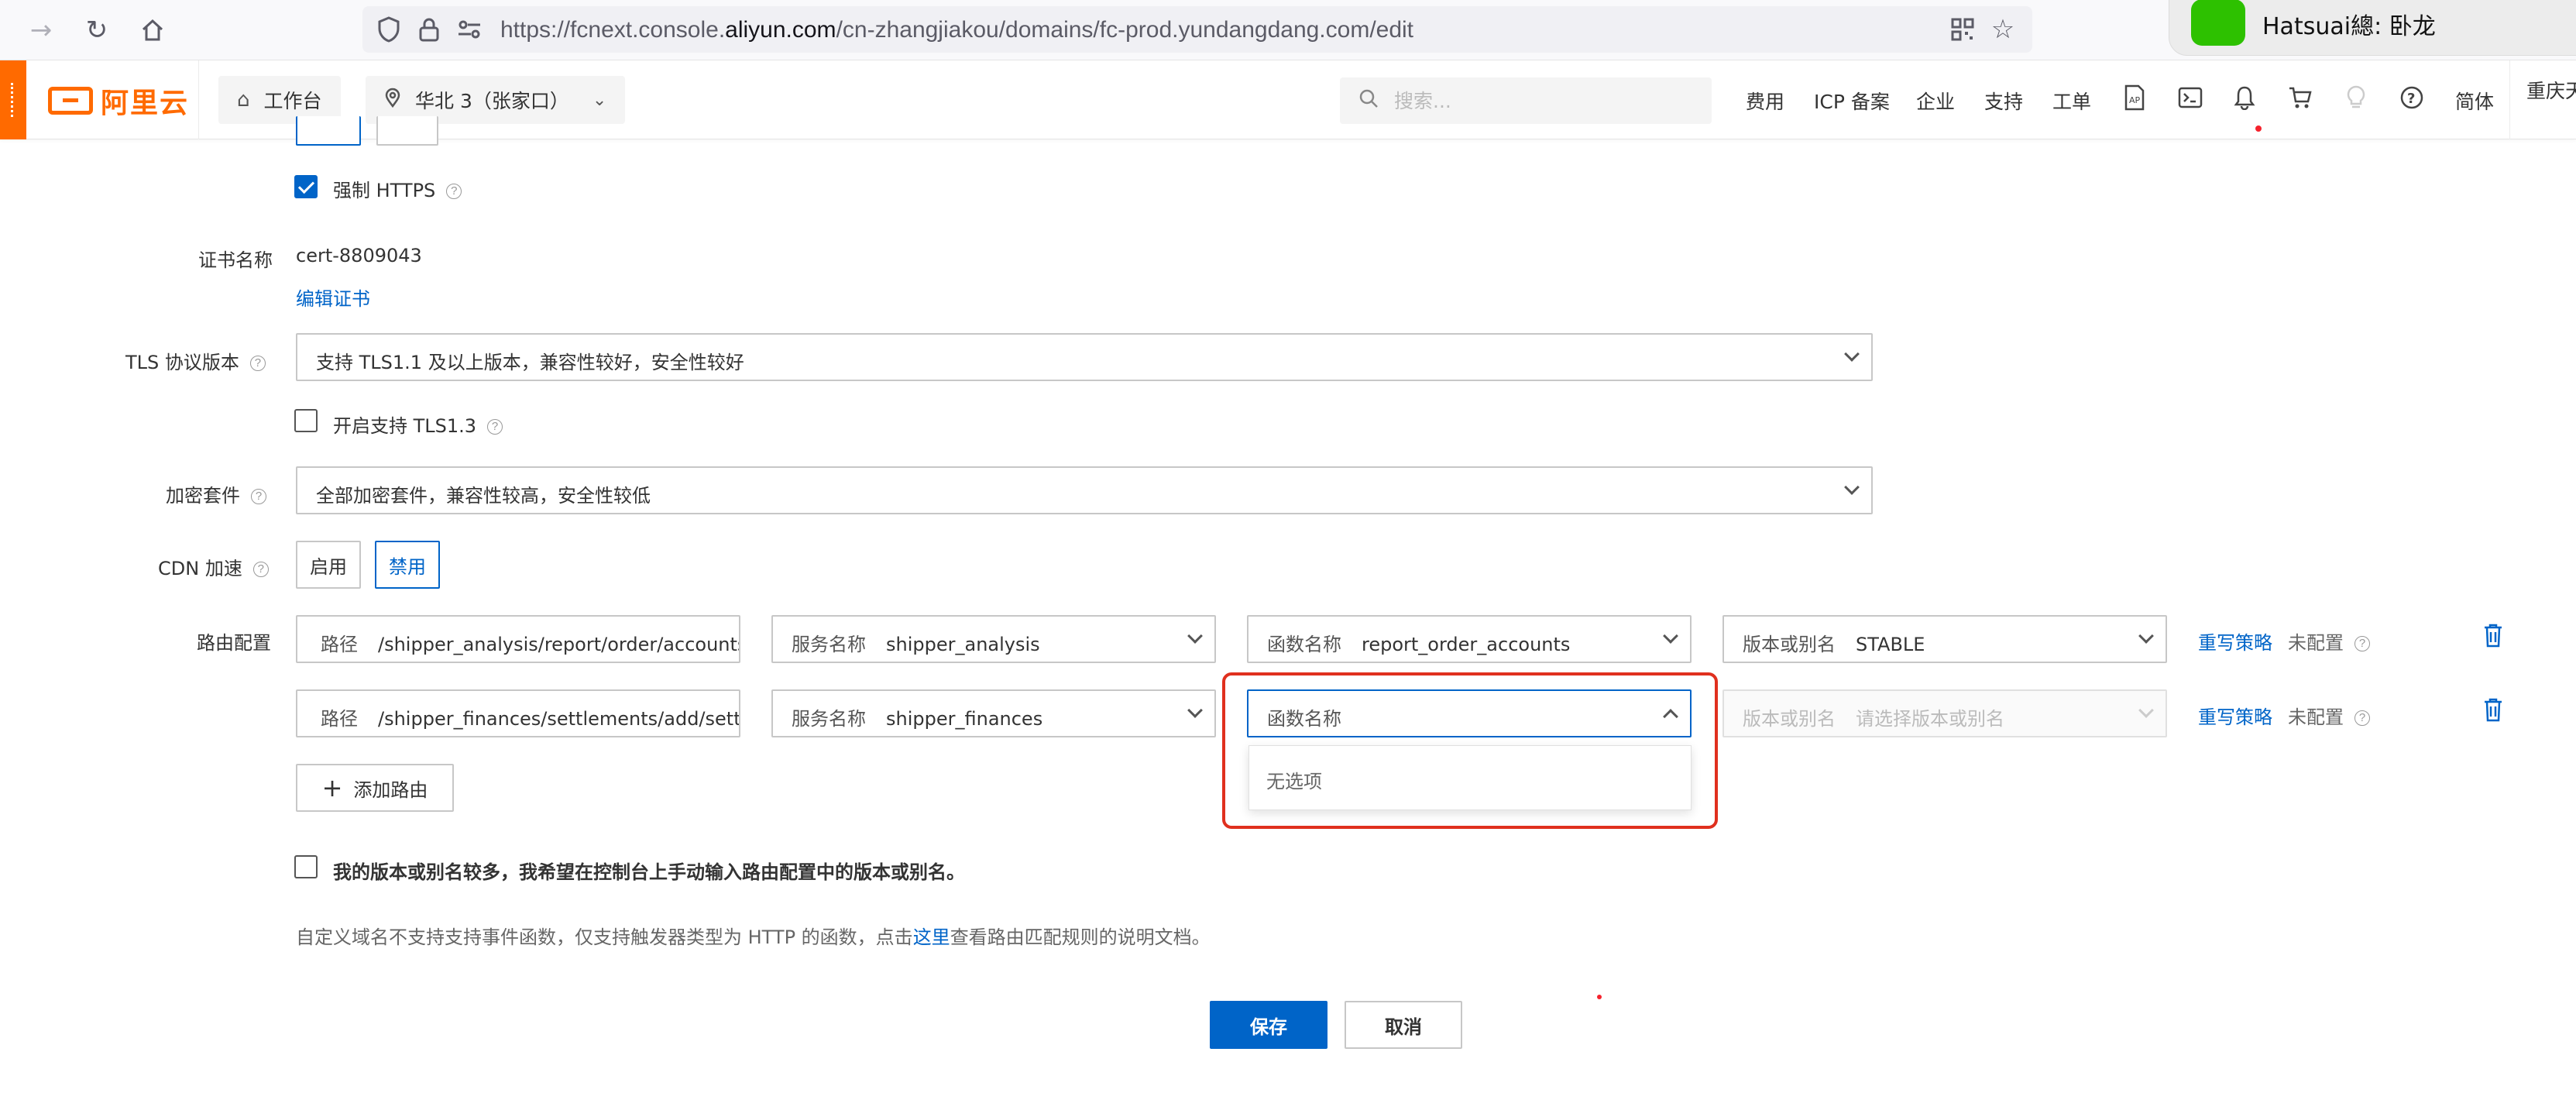 The width and height of the screenshot is (2576, 1100). What do you see at coordinates (306, 186) in the screenshot?
I see `force-https-checkbox` at bounding box center [306, 186].